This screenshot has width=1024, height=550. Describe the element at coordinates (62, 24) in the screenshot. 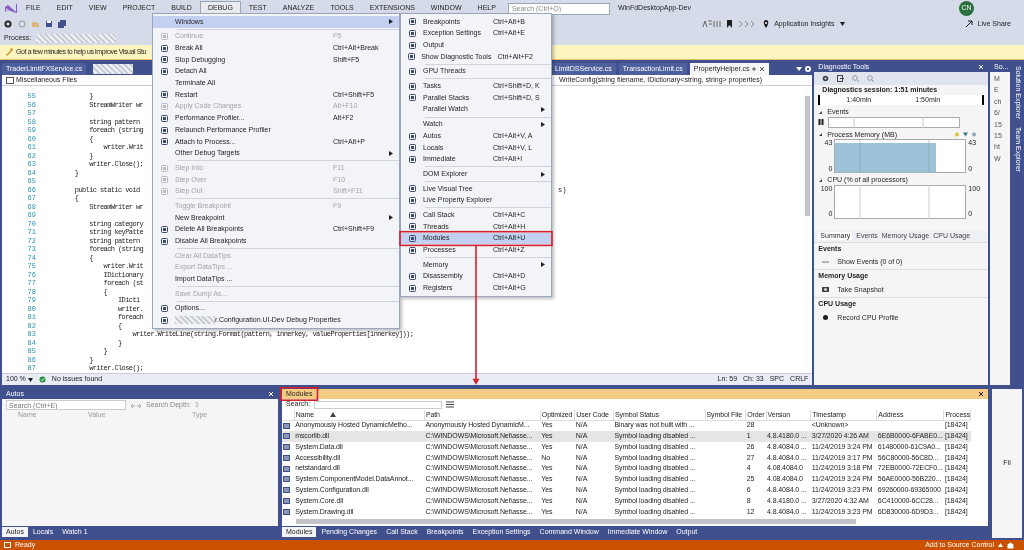

I see `save-all-icon` at that location.